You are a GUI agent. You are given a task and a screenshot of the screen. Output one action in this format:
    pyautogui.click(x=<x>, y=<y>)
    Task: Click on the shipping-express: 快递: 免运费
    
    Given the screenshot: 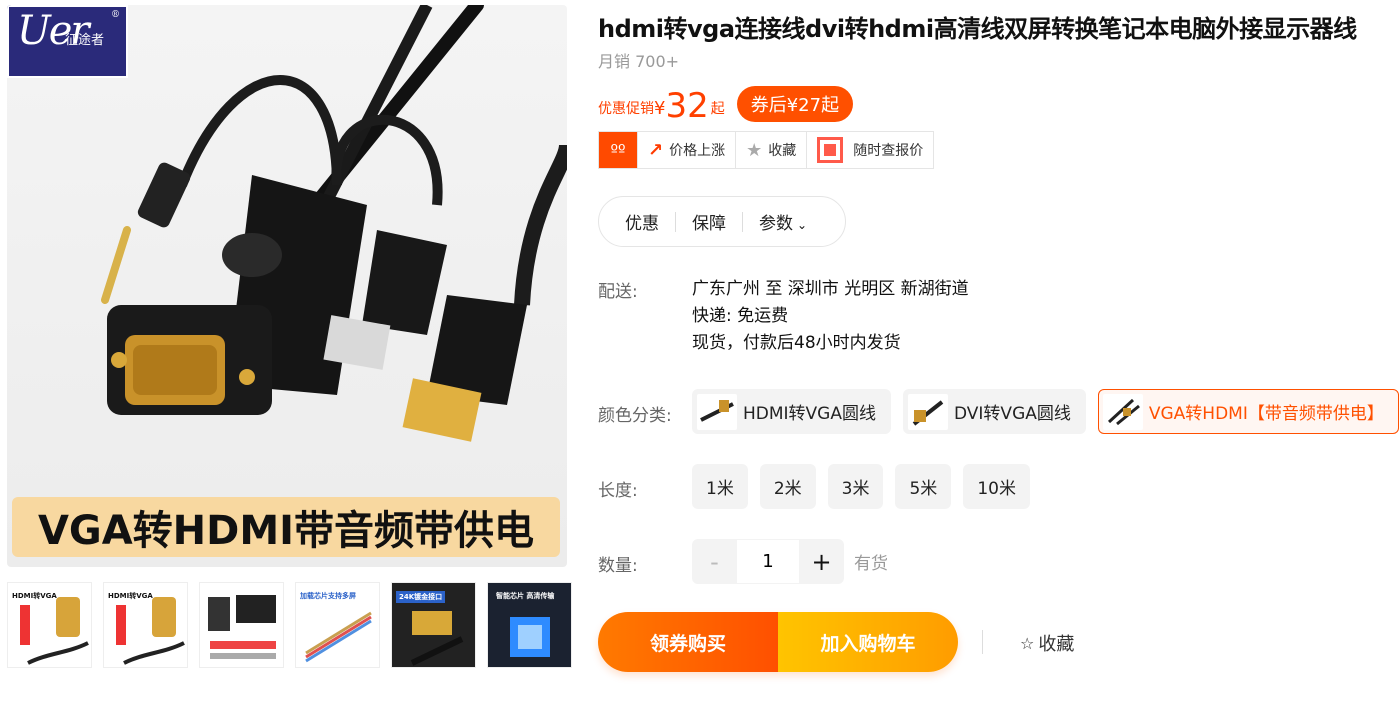 What is the action you would take?
    pyautogui.click(x=740, y=316)
    